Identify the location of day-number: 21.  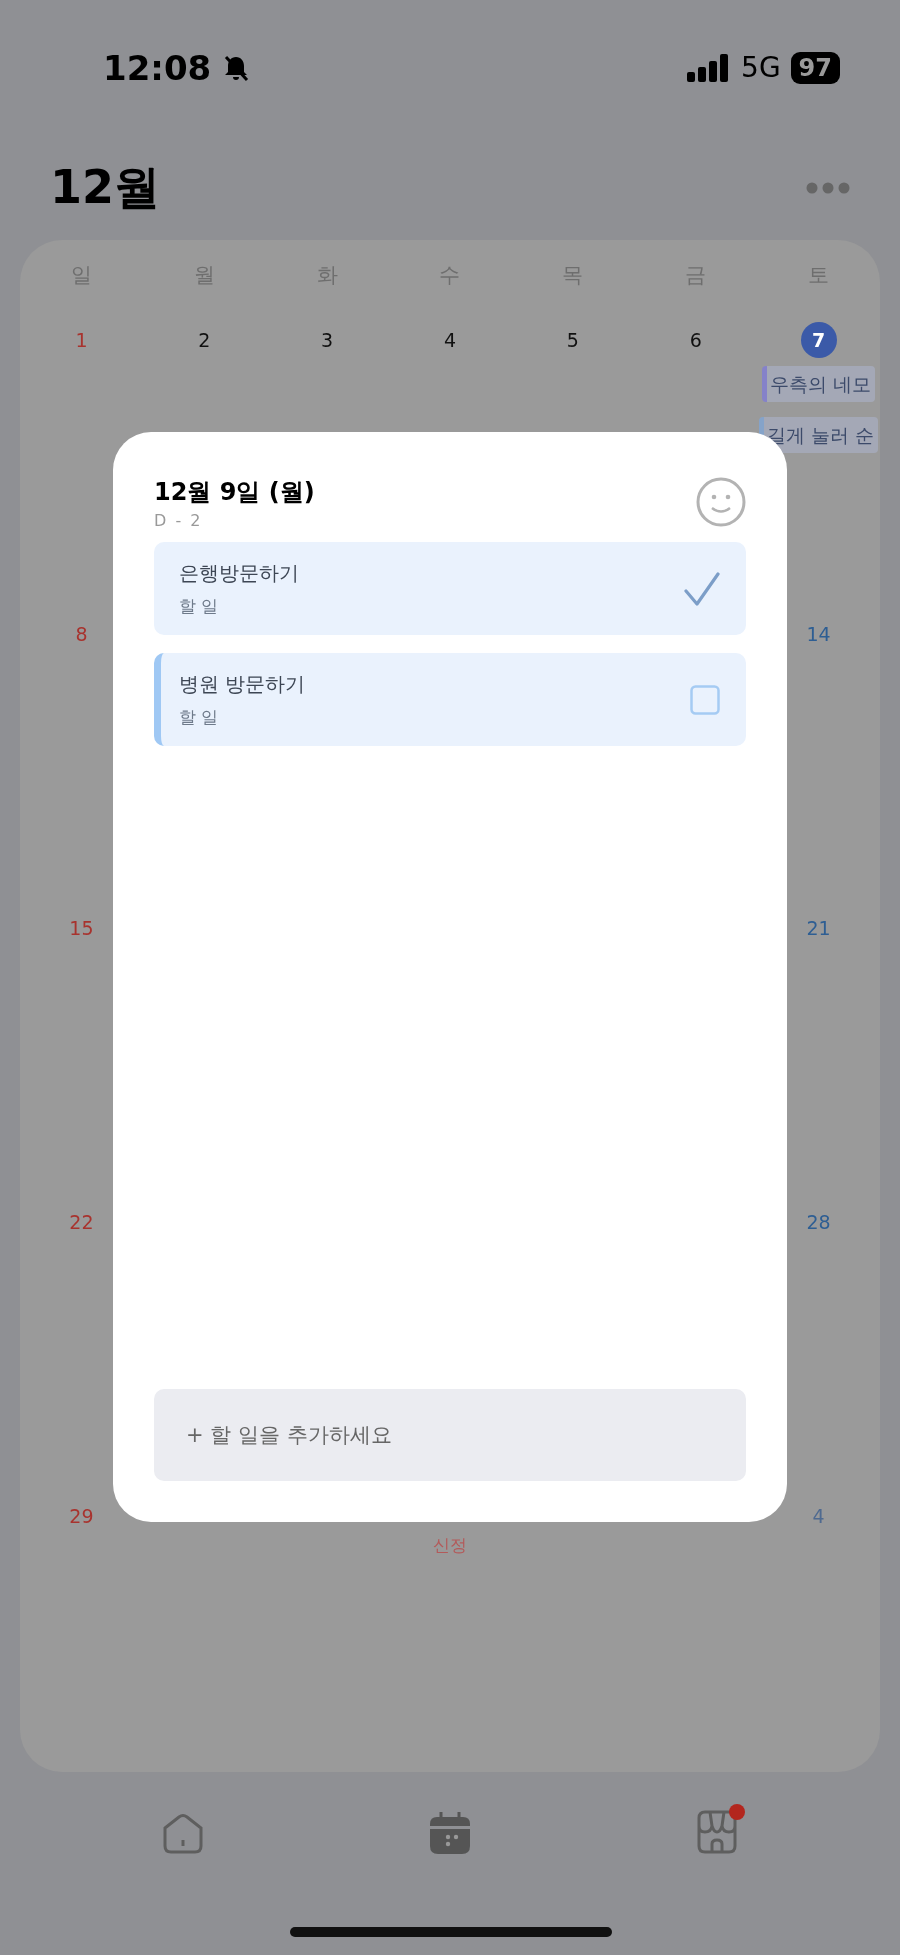
(818, 928).